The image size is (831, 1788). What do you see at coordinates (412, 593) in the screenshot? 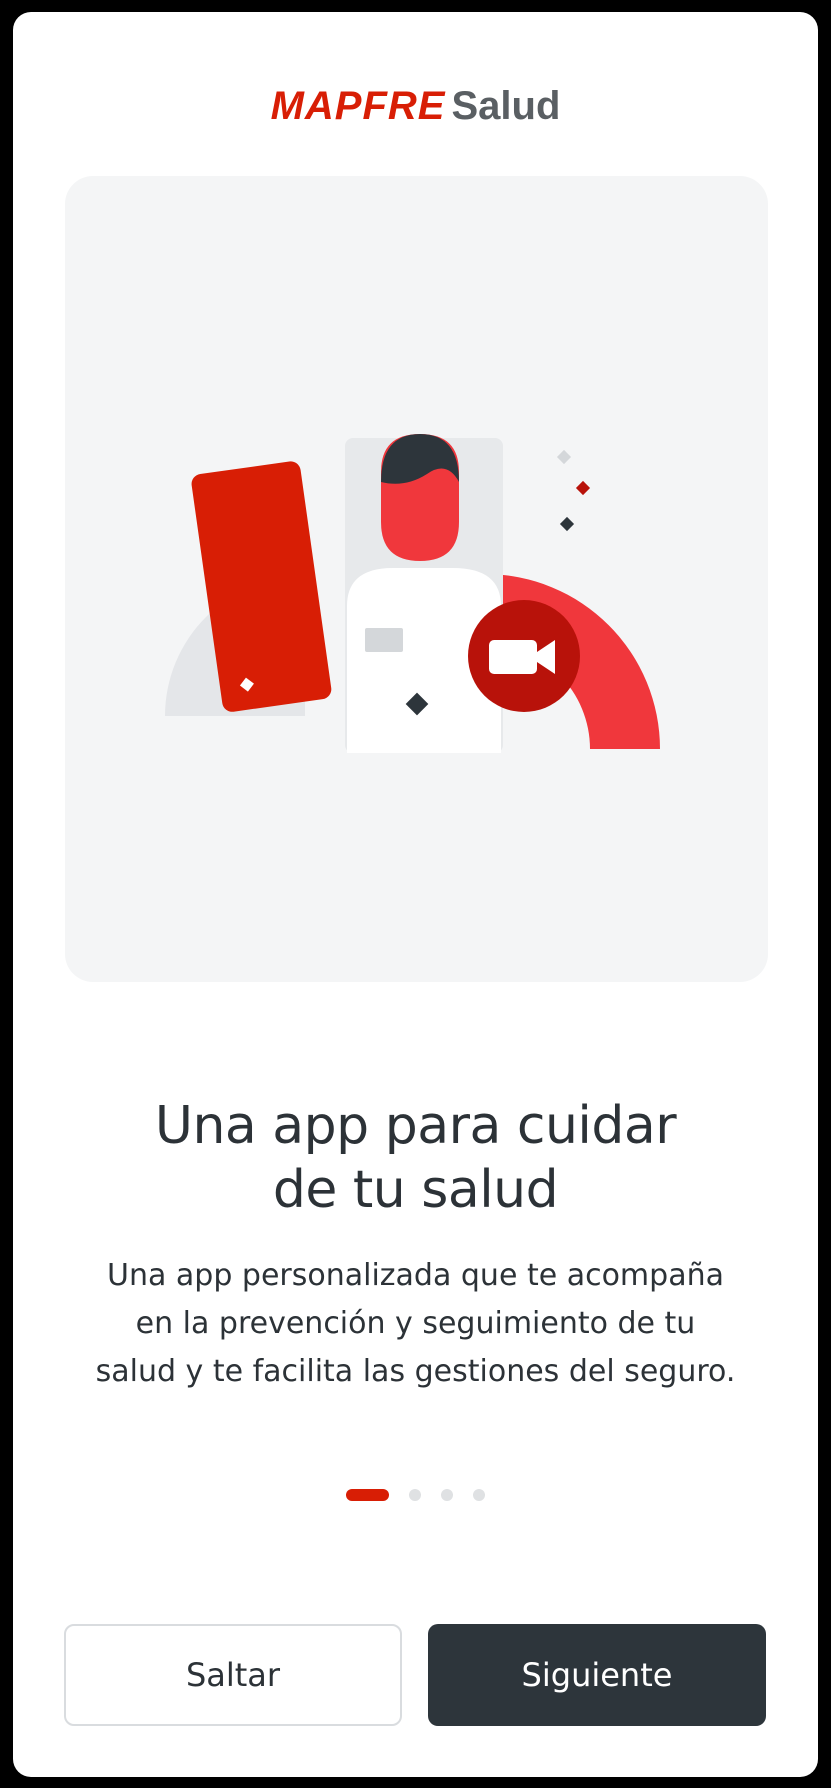
I see `video-consultation-illustration` at bounding box center [412, 593].